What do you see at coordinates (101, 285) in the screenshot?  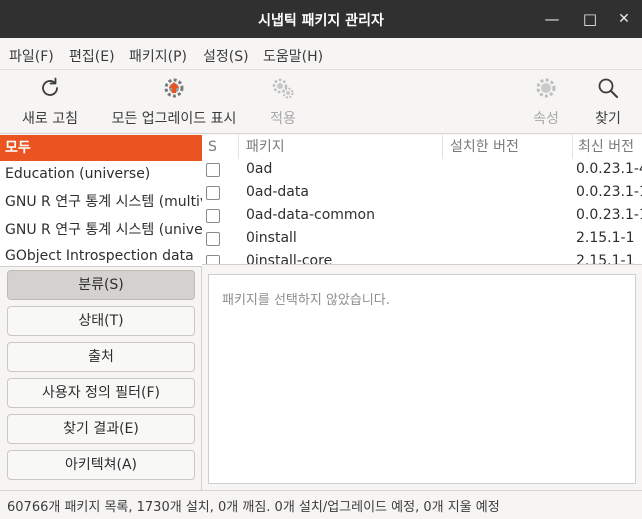 I see `filter-sections-button: 분류(S)` at bounding box center [101, 285].